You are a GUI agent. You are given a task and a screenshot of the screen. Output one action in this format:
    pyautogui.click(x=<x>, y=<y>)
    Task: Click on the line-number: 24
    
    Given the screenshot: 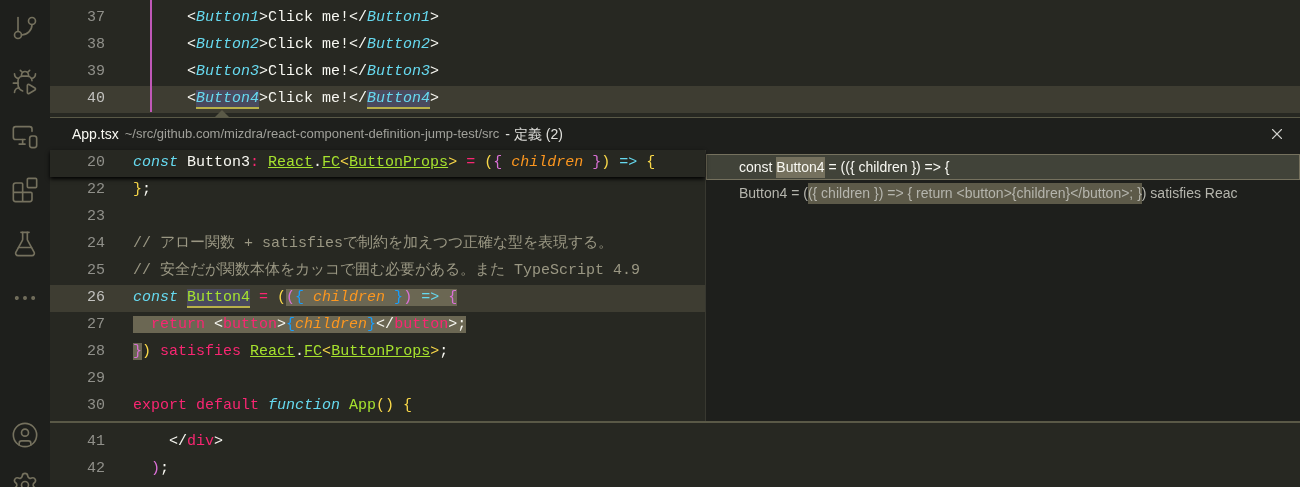 What is the action you would take?
    pyautogui.click(x=96, y=244)
    